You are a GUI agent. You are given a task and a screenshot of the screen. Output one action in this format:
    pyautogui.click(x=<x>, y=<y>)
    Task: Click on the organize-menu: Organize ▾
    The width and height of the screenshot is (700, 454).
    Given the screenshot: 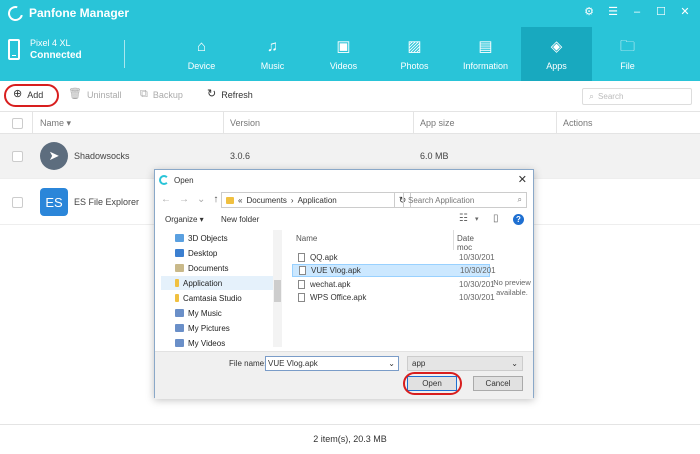 What is the action you would take?
    pyautogui.click(x=184, y=219)
    